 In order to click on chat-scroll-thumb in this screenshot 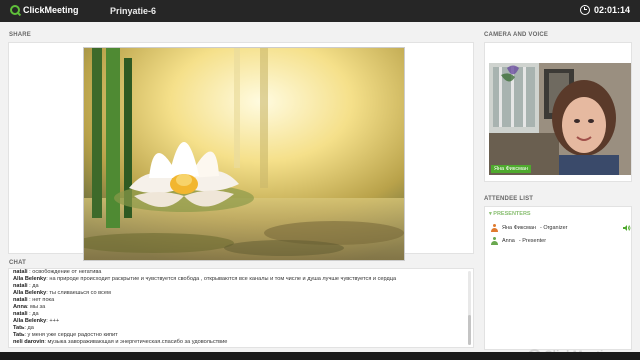, I will do `click(469, 330)`.